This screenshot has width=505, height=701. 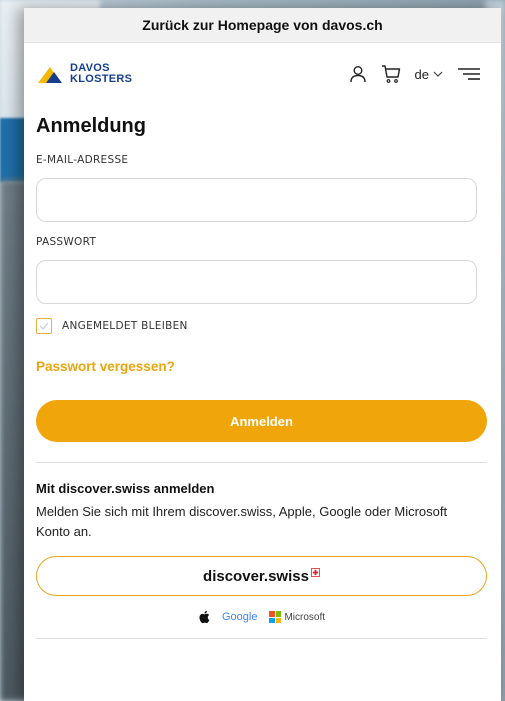 I want to click on remember-me-checkbox, so click(x=44, y=326).